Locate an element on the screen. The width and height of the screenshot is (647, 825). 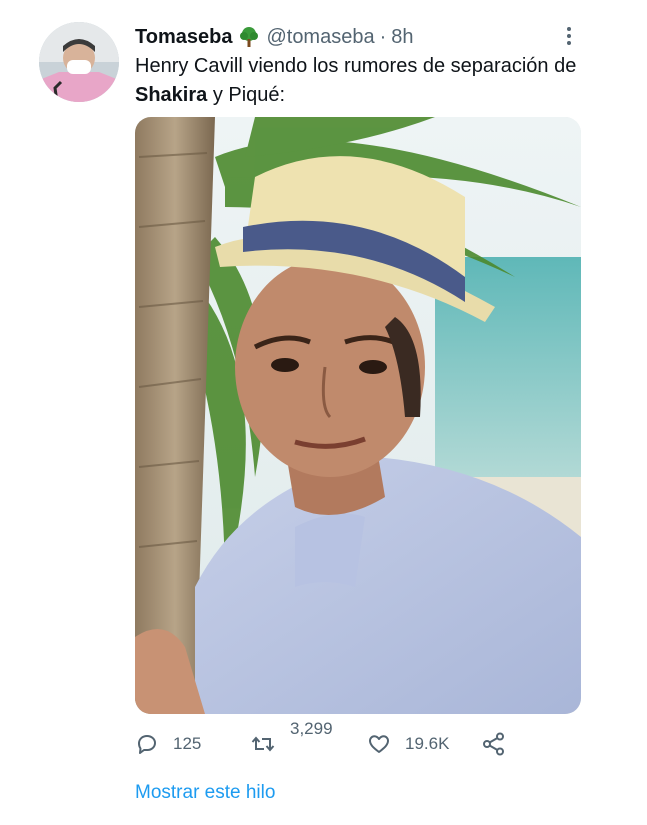
reply-icon is located at coordinates (147, 744).